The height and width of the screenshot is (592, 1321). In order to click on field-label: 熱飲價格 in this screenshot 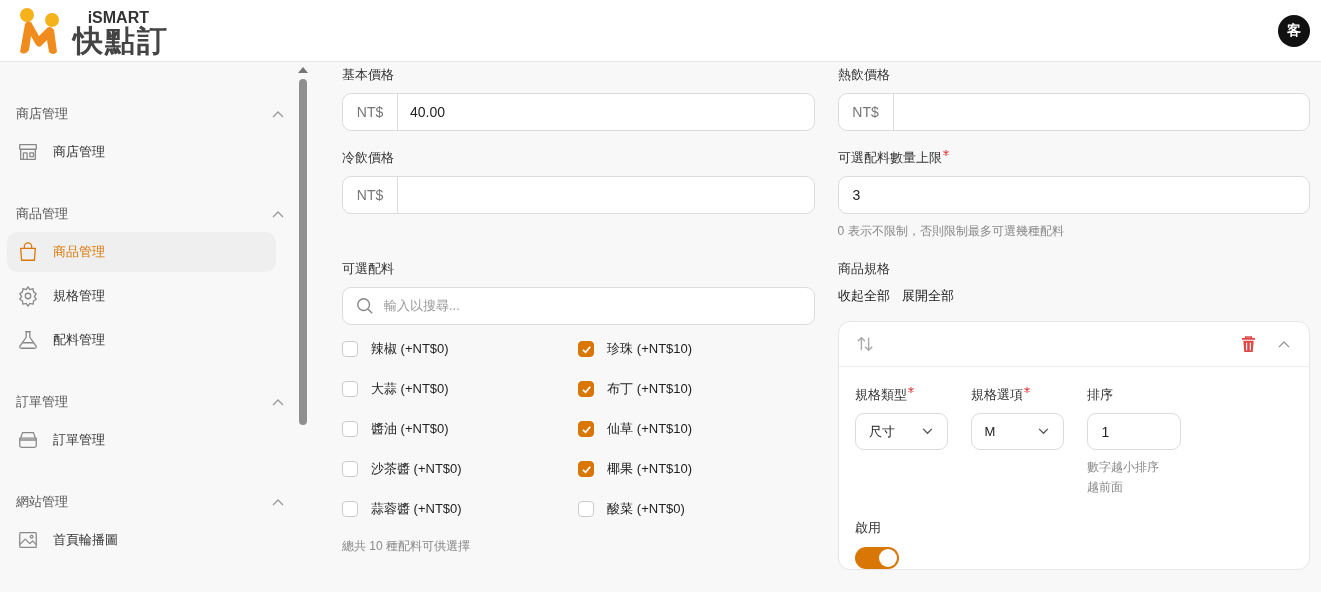, I will do `click(863, 75)`.